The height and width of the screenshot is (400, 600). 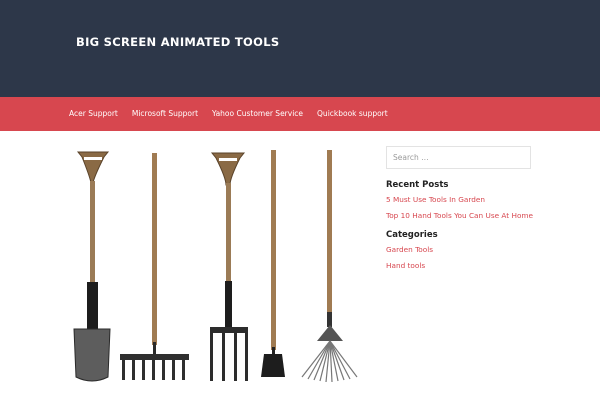 What do you see at coordinates (352, 113) in the screenshot?
I see `nav-item-quickbook-support: Quickbook support` at bounding box center [352, 113].